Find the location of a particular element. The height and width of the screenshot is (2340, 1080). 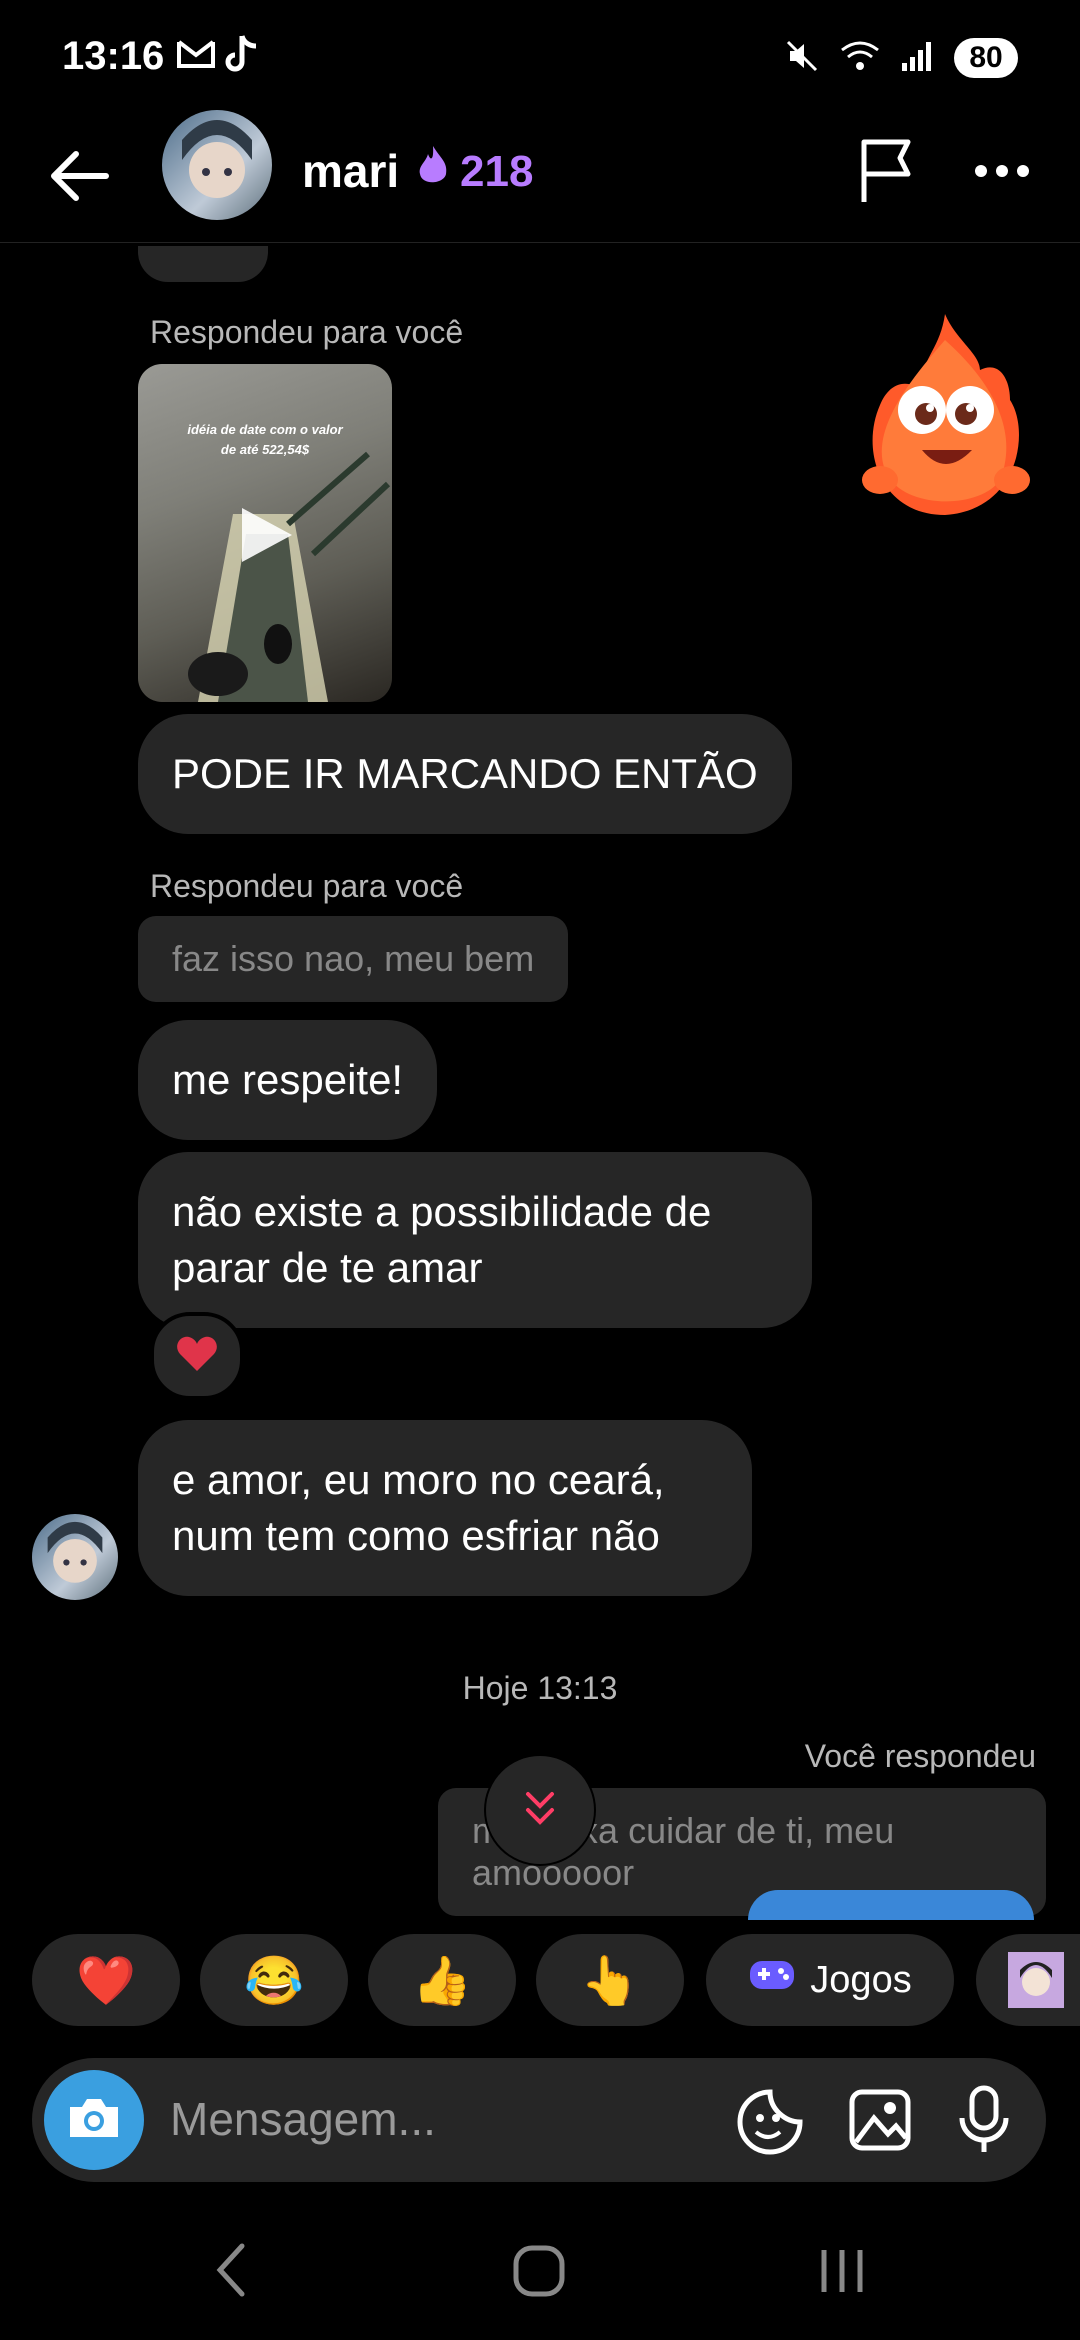

mute-icon is located at coordinates (802, 58).